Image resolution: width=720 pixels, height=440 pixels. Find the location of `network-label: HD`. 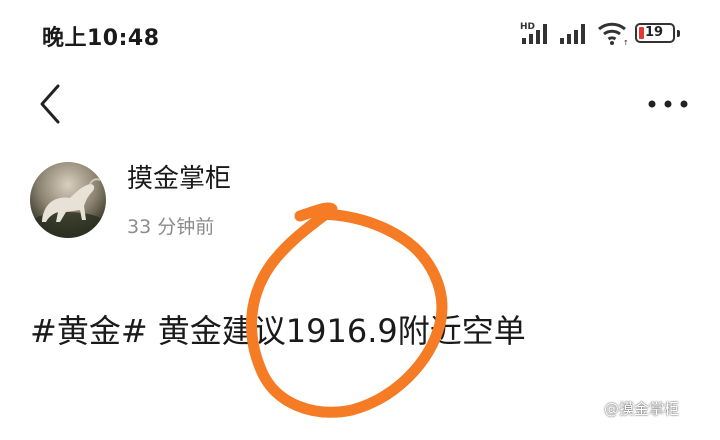

network-label: HD is located at coordinates (527, 27).